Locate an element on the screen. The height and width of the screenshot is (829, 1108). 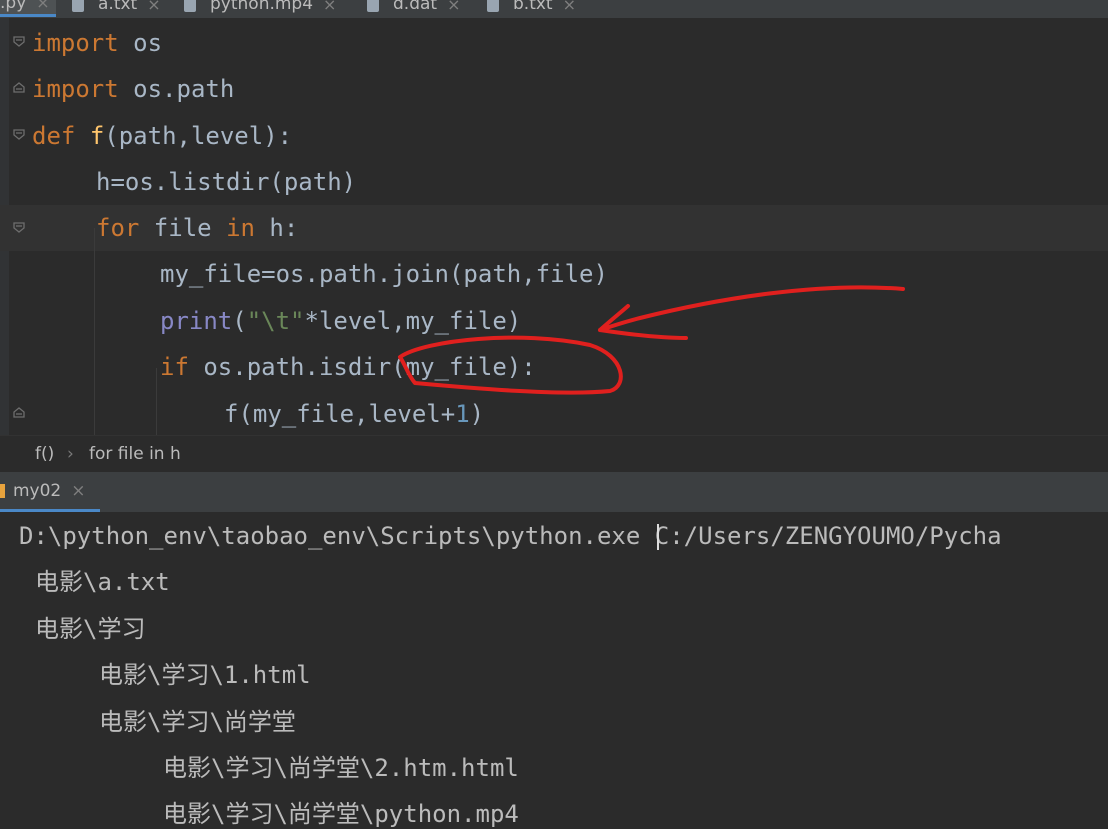
tab-b-txt: b.txt × is located at coordinates (531, 8).